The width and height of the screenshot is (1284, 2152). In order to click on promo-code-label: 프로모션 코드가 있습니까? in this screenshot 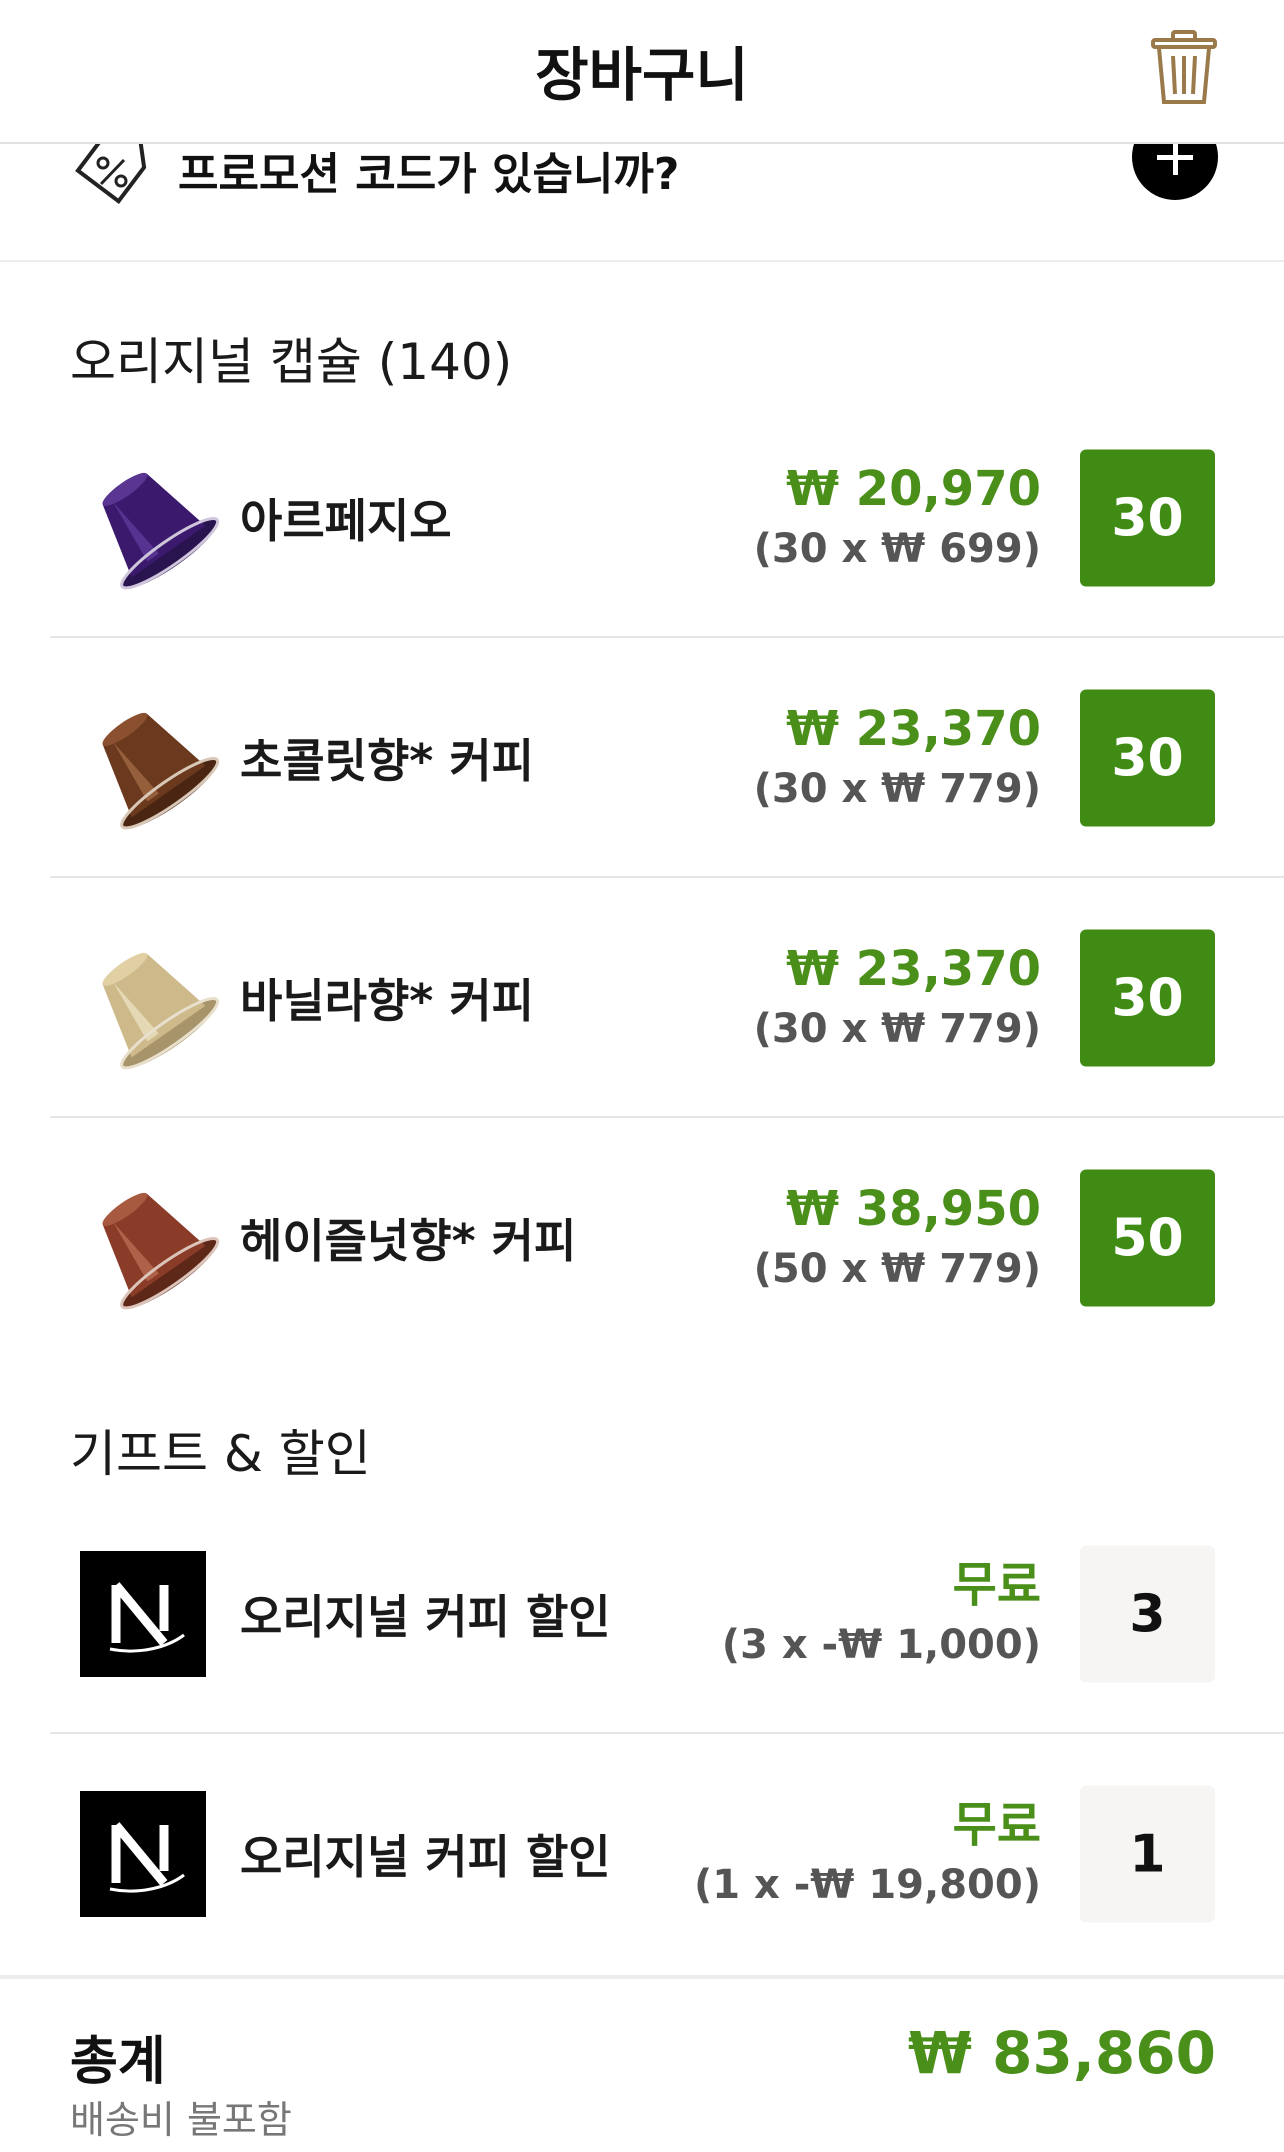, I will do `click(429, 174)`.